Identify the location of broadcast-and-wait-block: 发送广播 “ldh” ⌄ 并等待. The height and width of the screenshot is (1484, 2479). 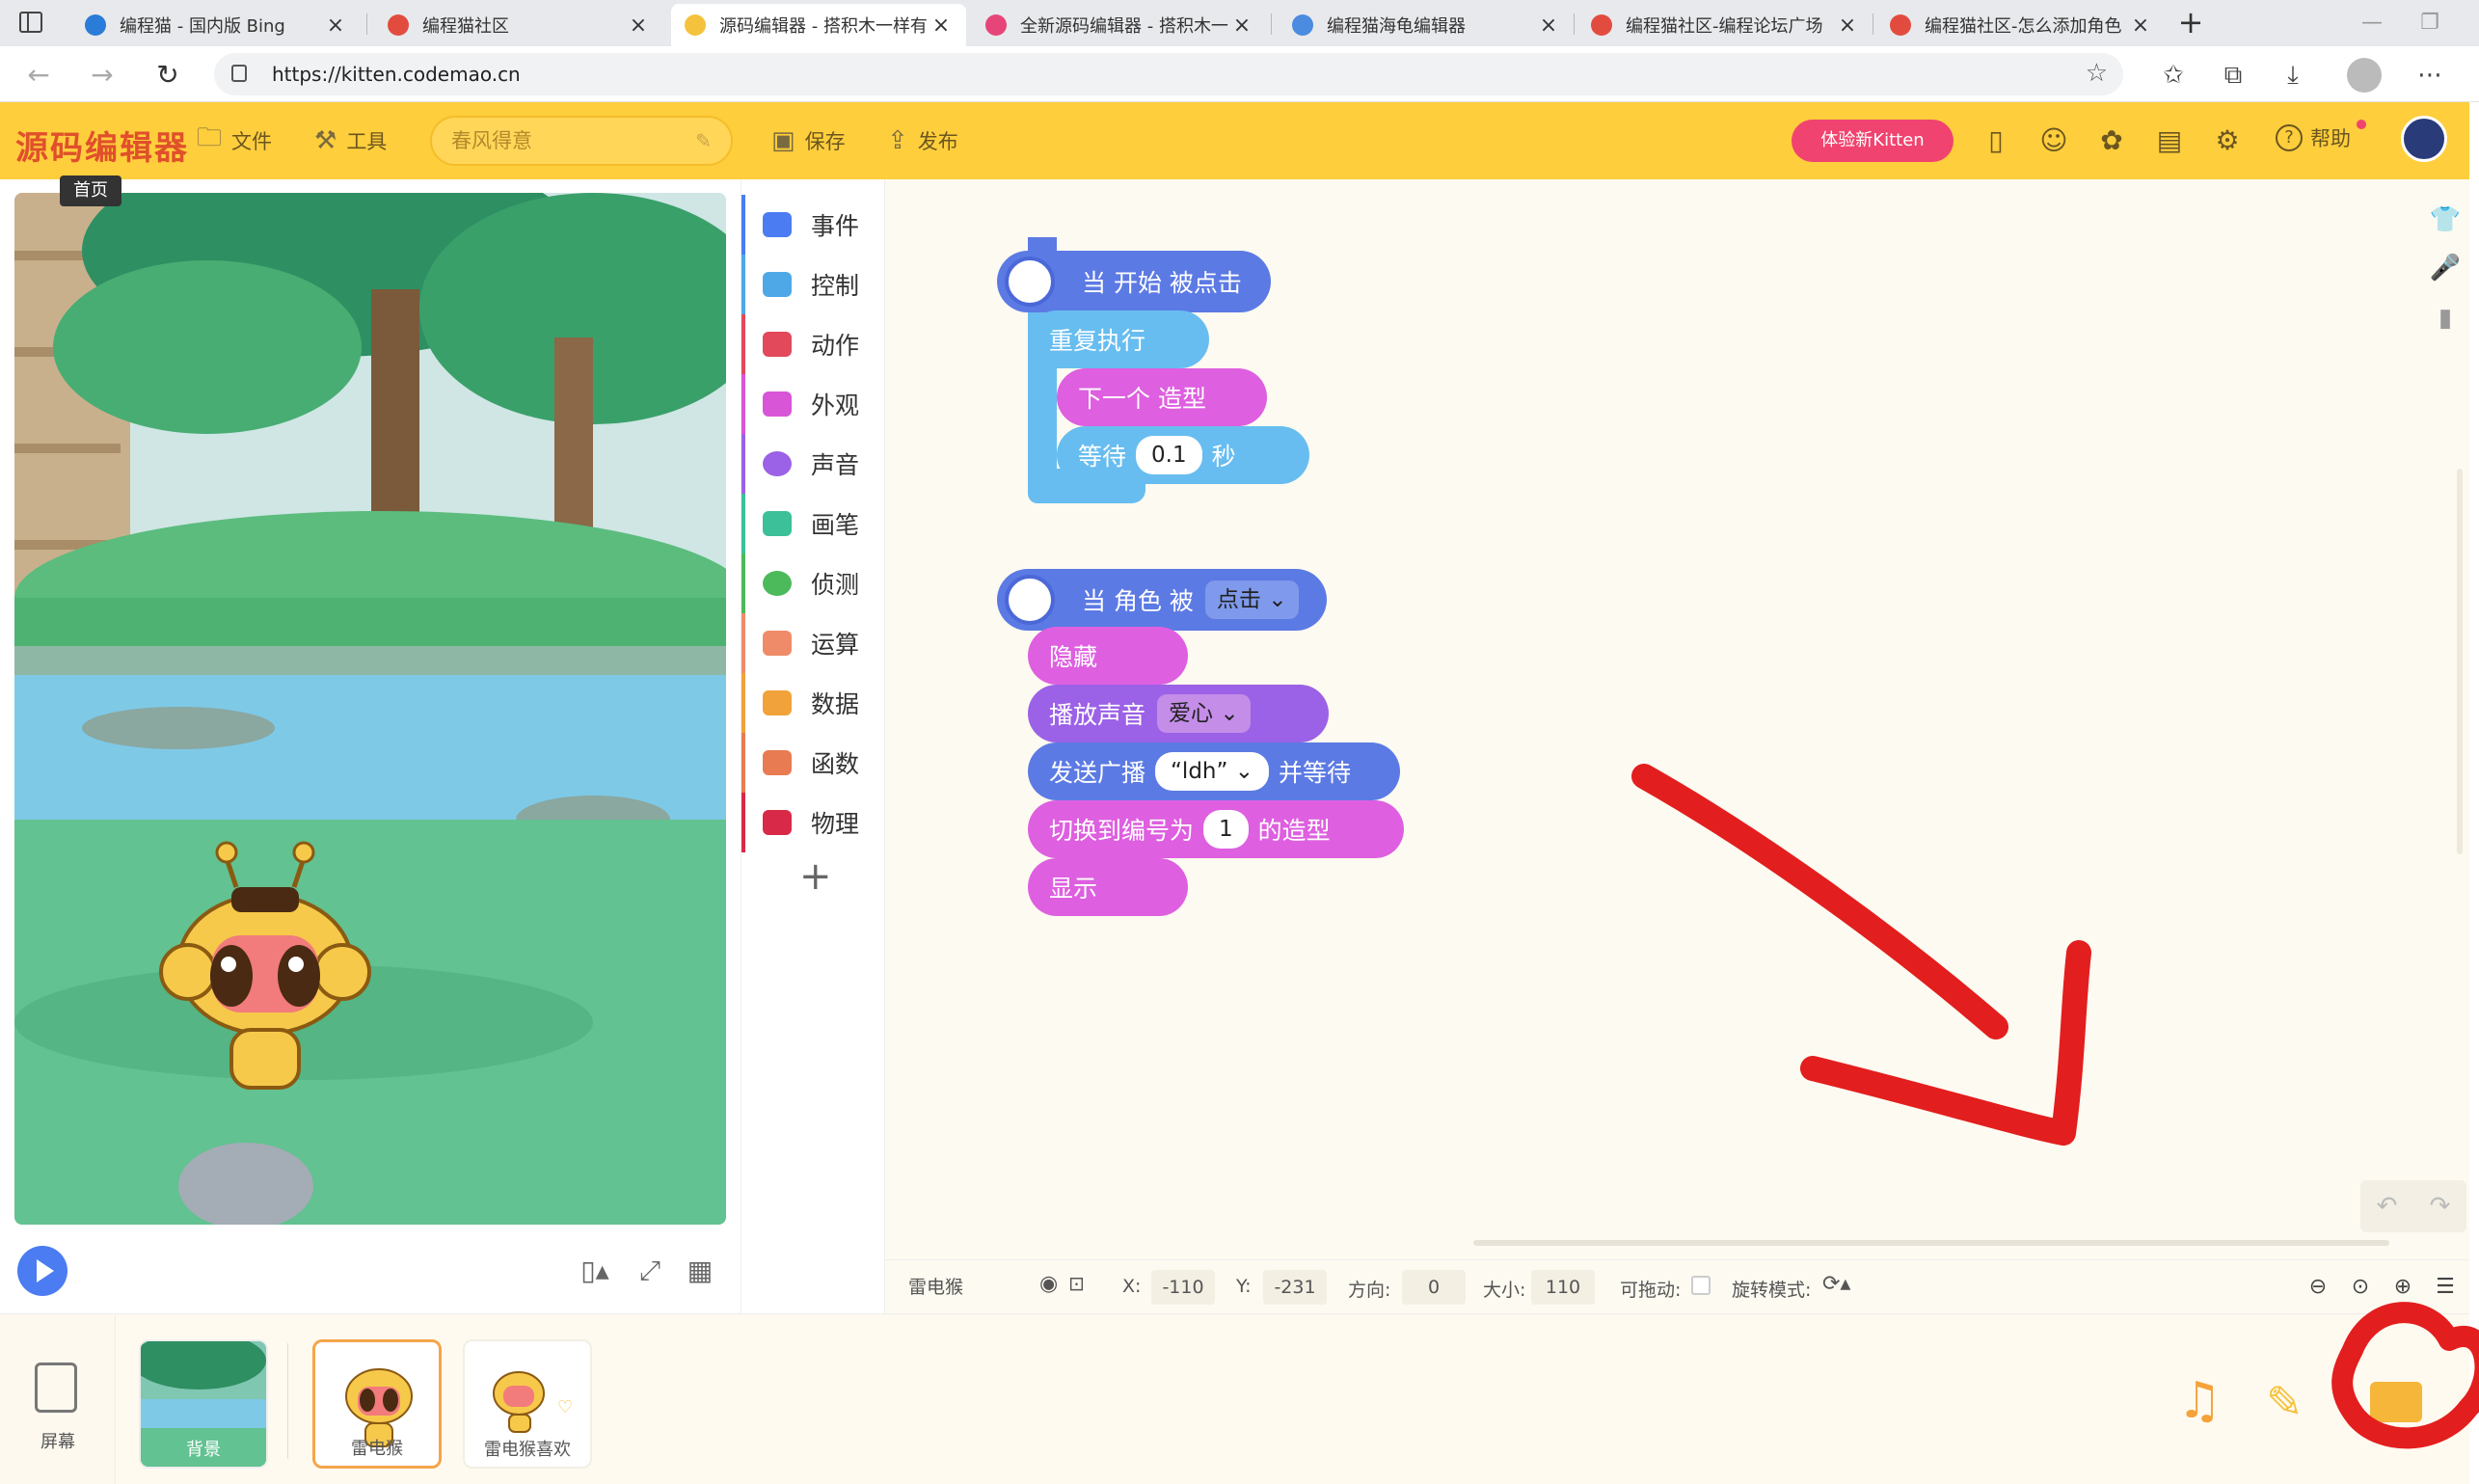
(1214, 771).